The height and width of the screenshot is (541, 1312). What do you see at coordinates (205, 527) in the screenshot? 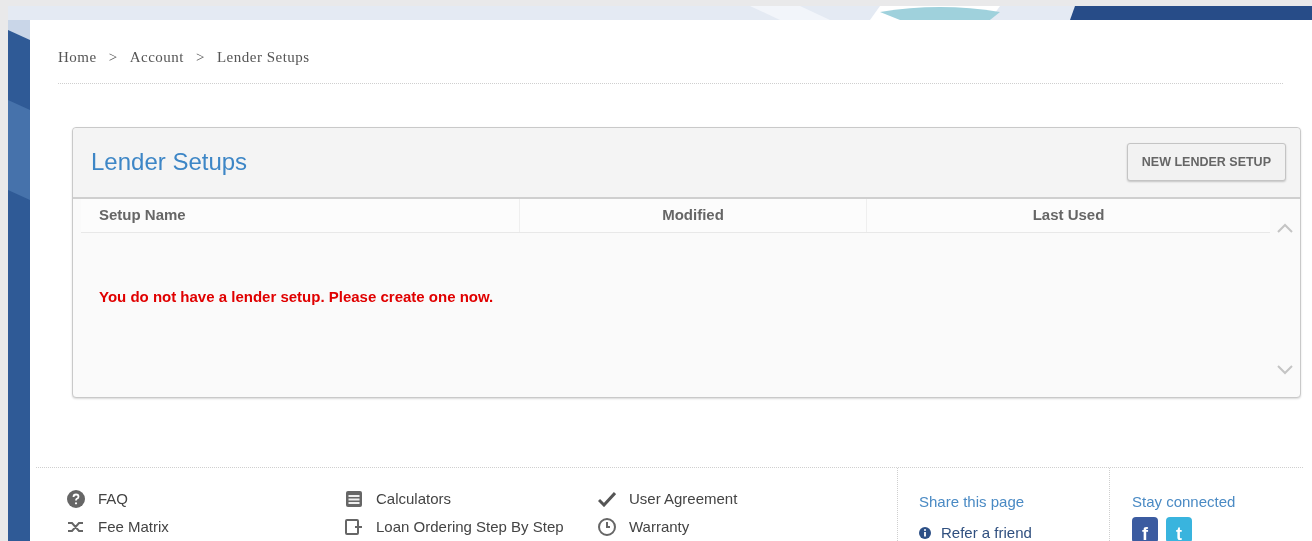
I see `footer-link: Fee Matrix` at bounding box center [205, 527].